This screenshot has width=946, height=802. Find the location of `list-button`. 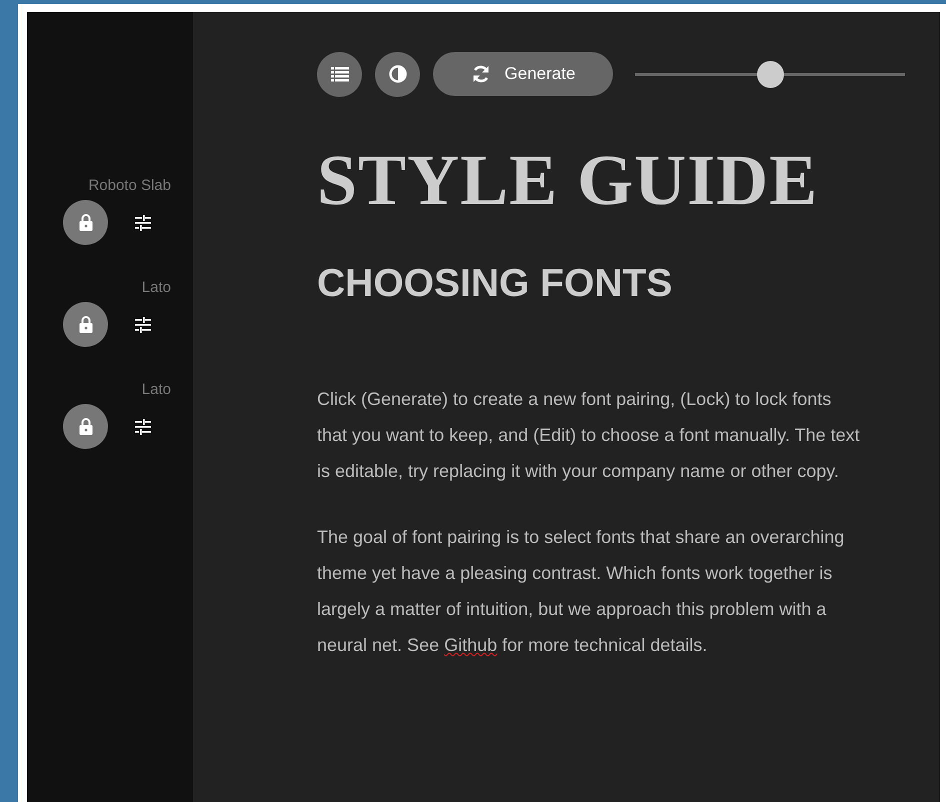

list-button is located at coordinates (339, 74).